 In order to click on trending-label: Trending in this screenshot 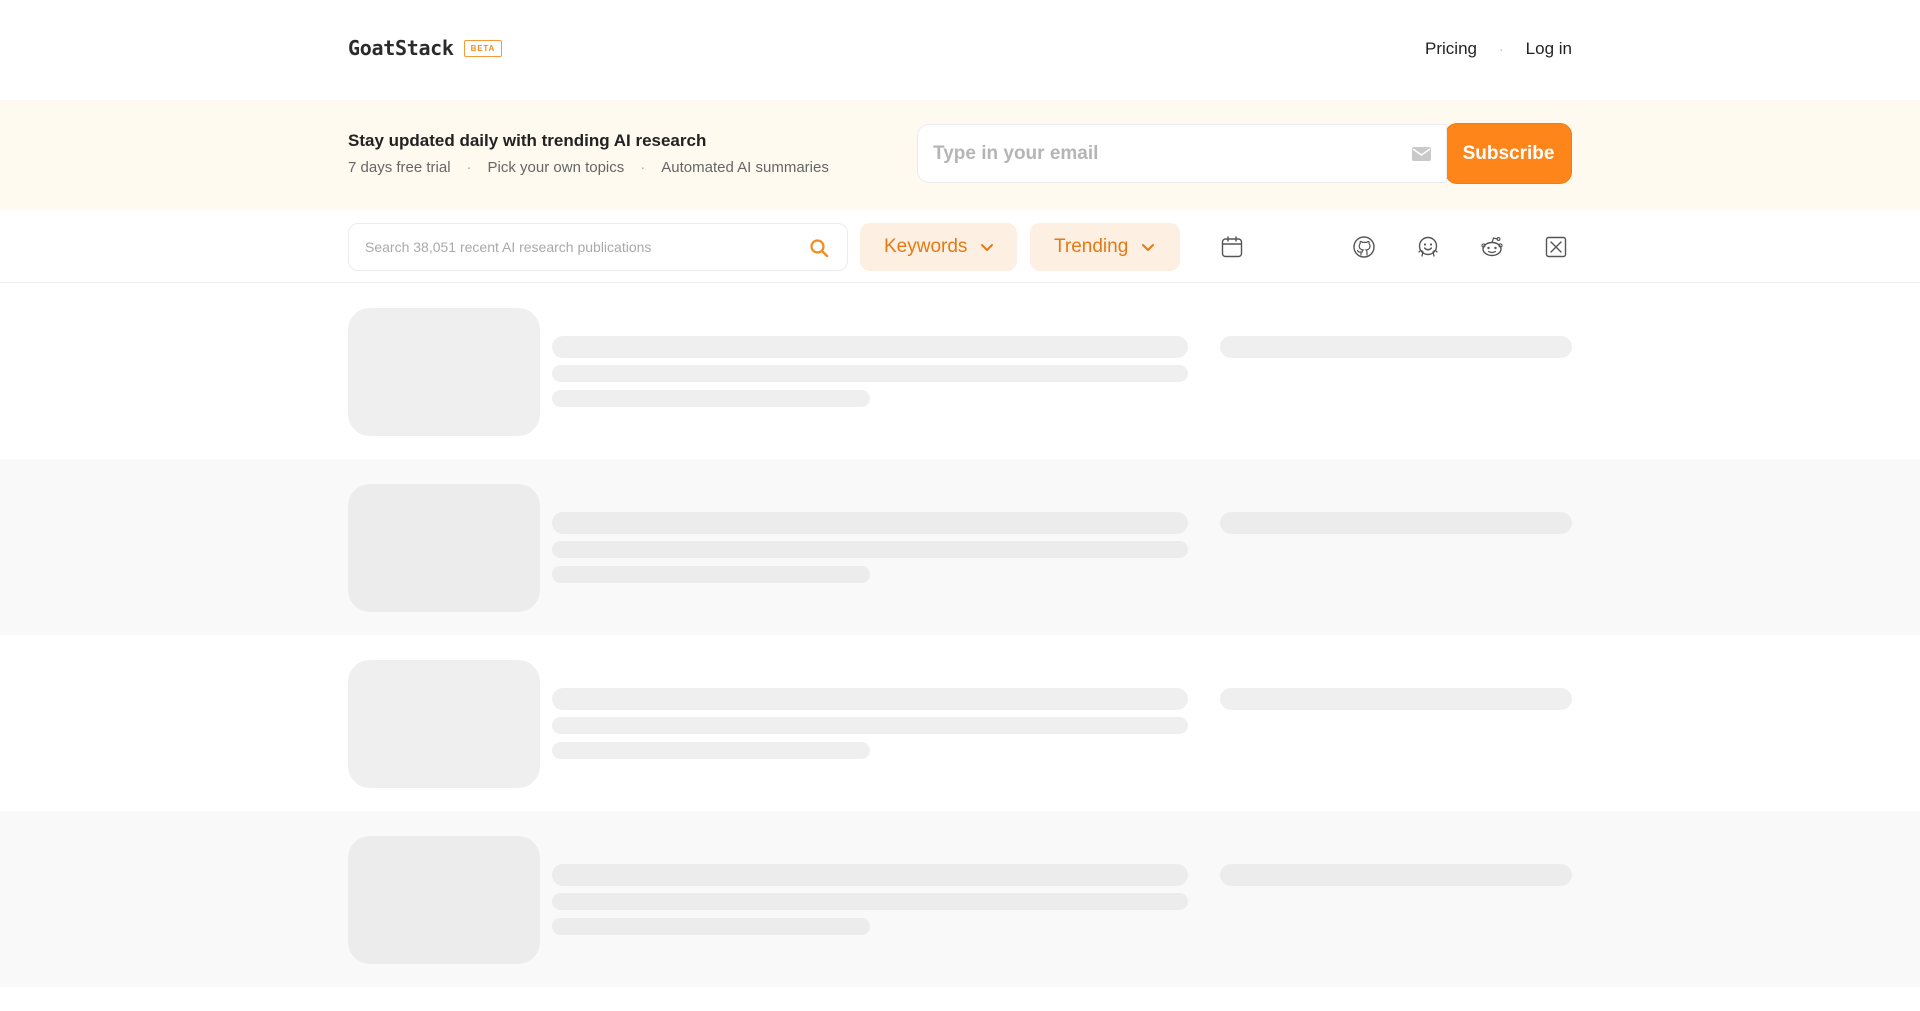, I will do `click(1091, 246)`.